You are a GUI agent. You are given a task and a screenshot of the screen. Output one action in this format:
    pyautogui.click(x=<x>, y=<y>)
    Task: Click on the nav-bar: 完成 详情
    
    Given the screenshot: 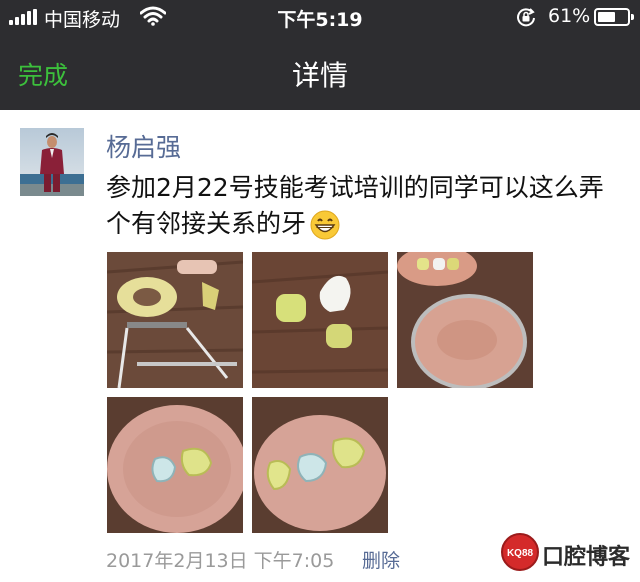 What is the action you would take?
    pyautogui.click(x=320, y=72)
    